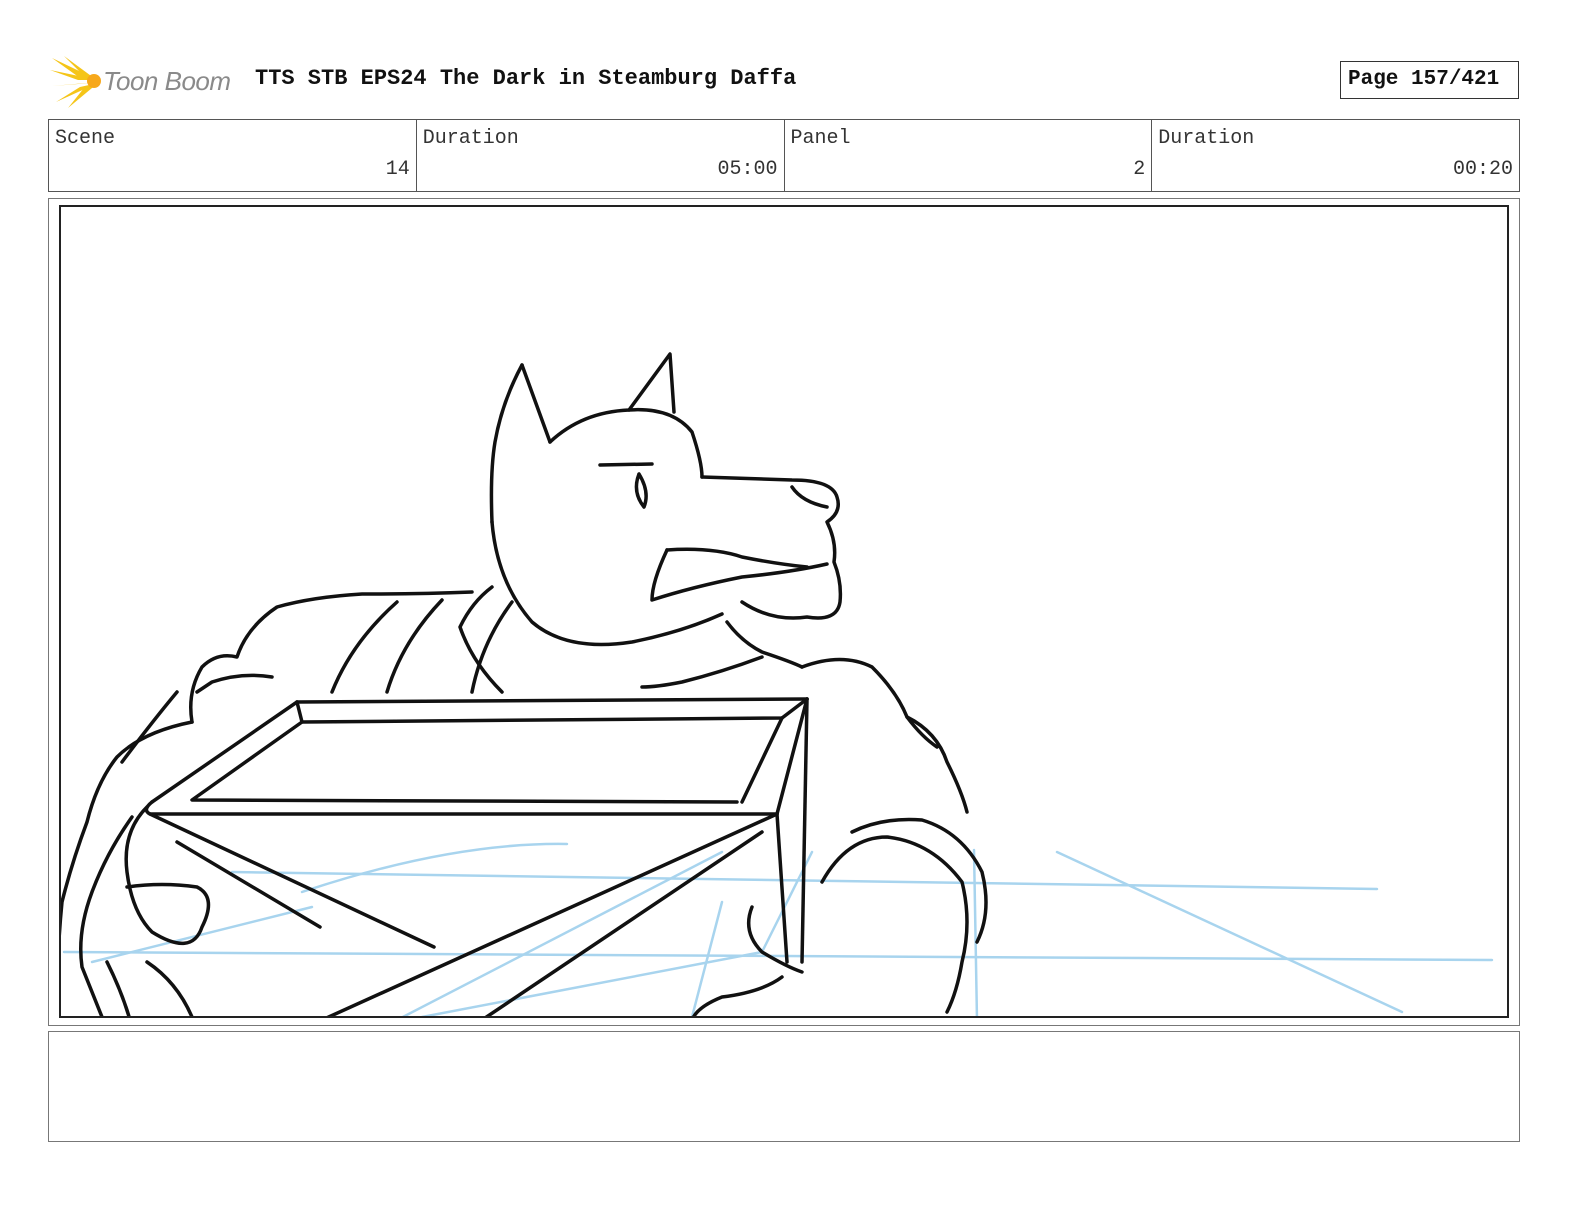 The image size is (1584, 1224). I want to click on scene-duration-cell: Duration 05:00, so click(601, 155).